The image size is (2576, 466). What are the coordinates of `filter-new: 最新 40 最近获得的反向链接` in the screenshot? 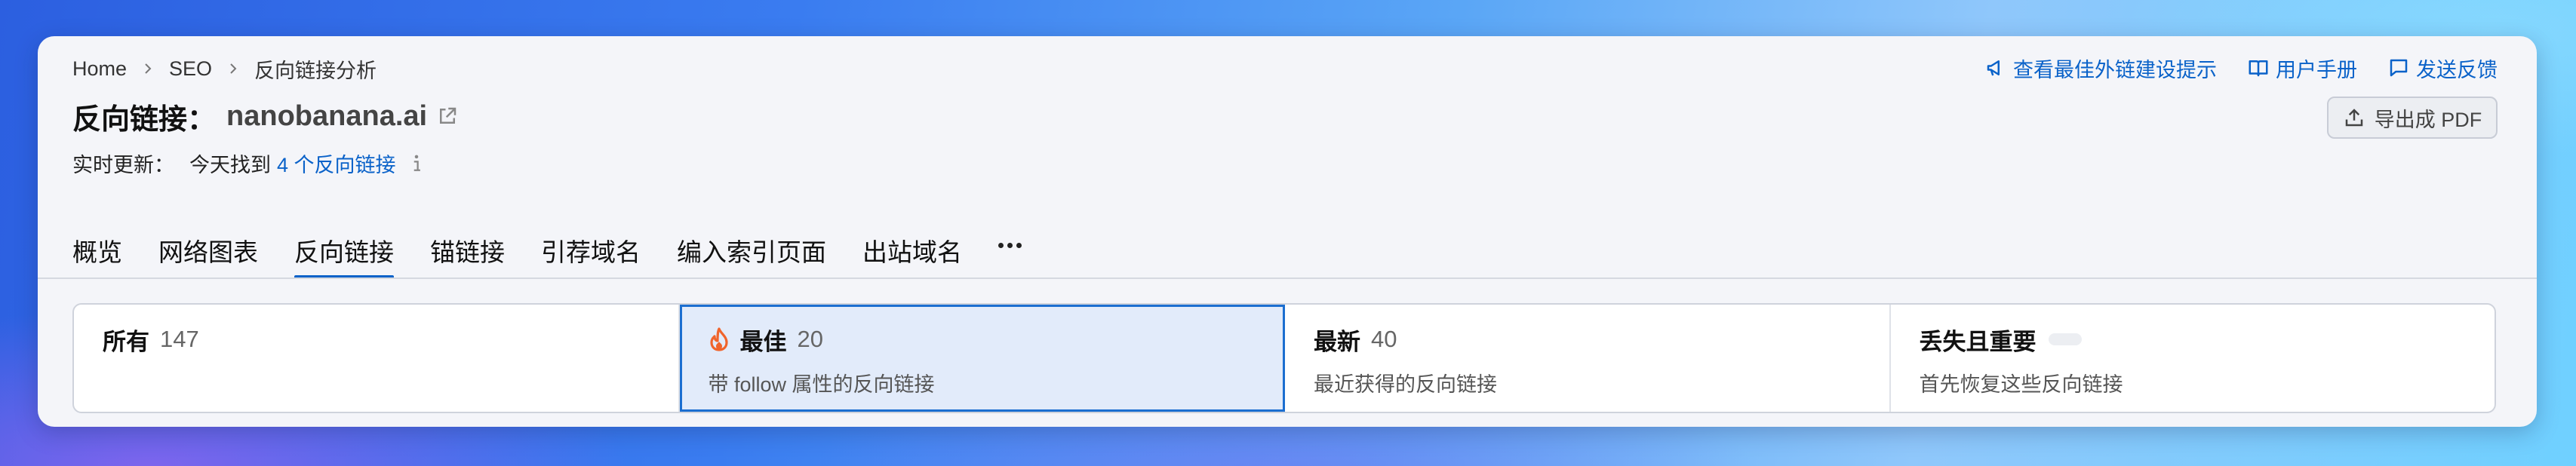 It's located at (1588, 358).